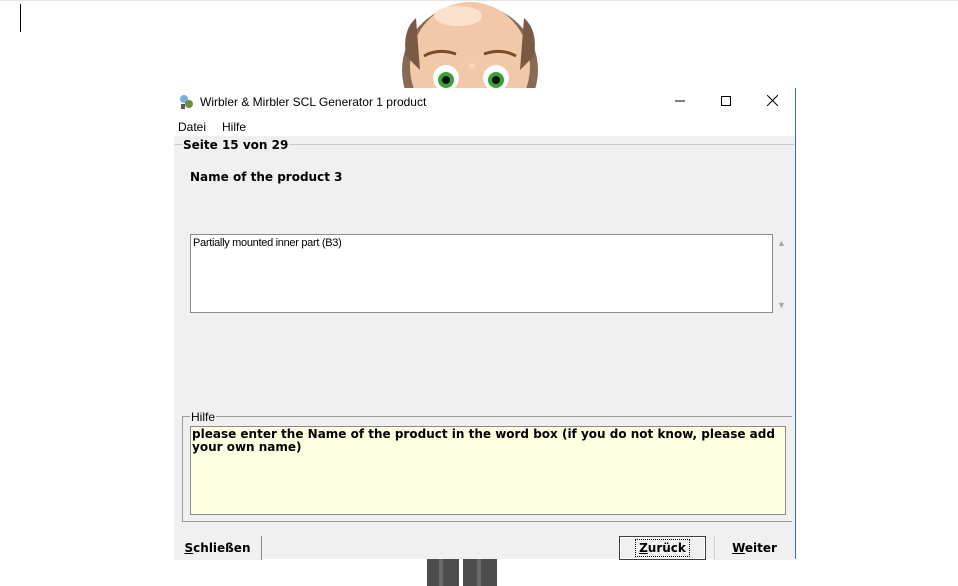  I want to click on zurueck-label-rest: urück, so click(666, 548).